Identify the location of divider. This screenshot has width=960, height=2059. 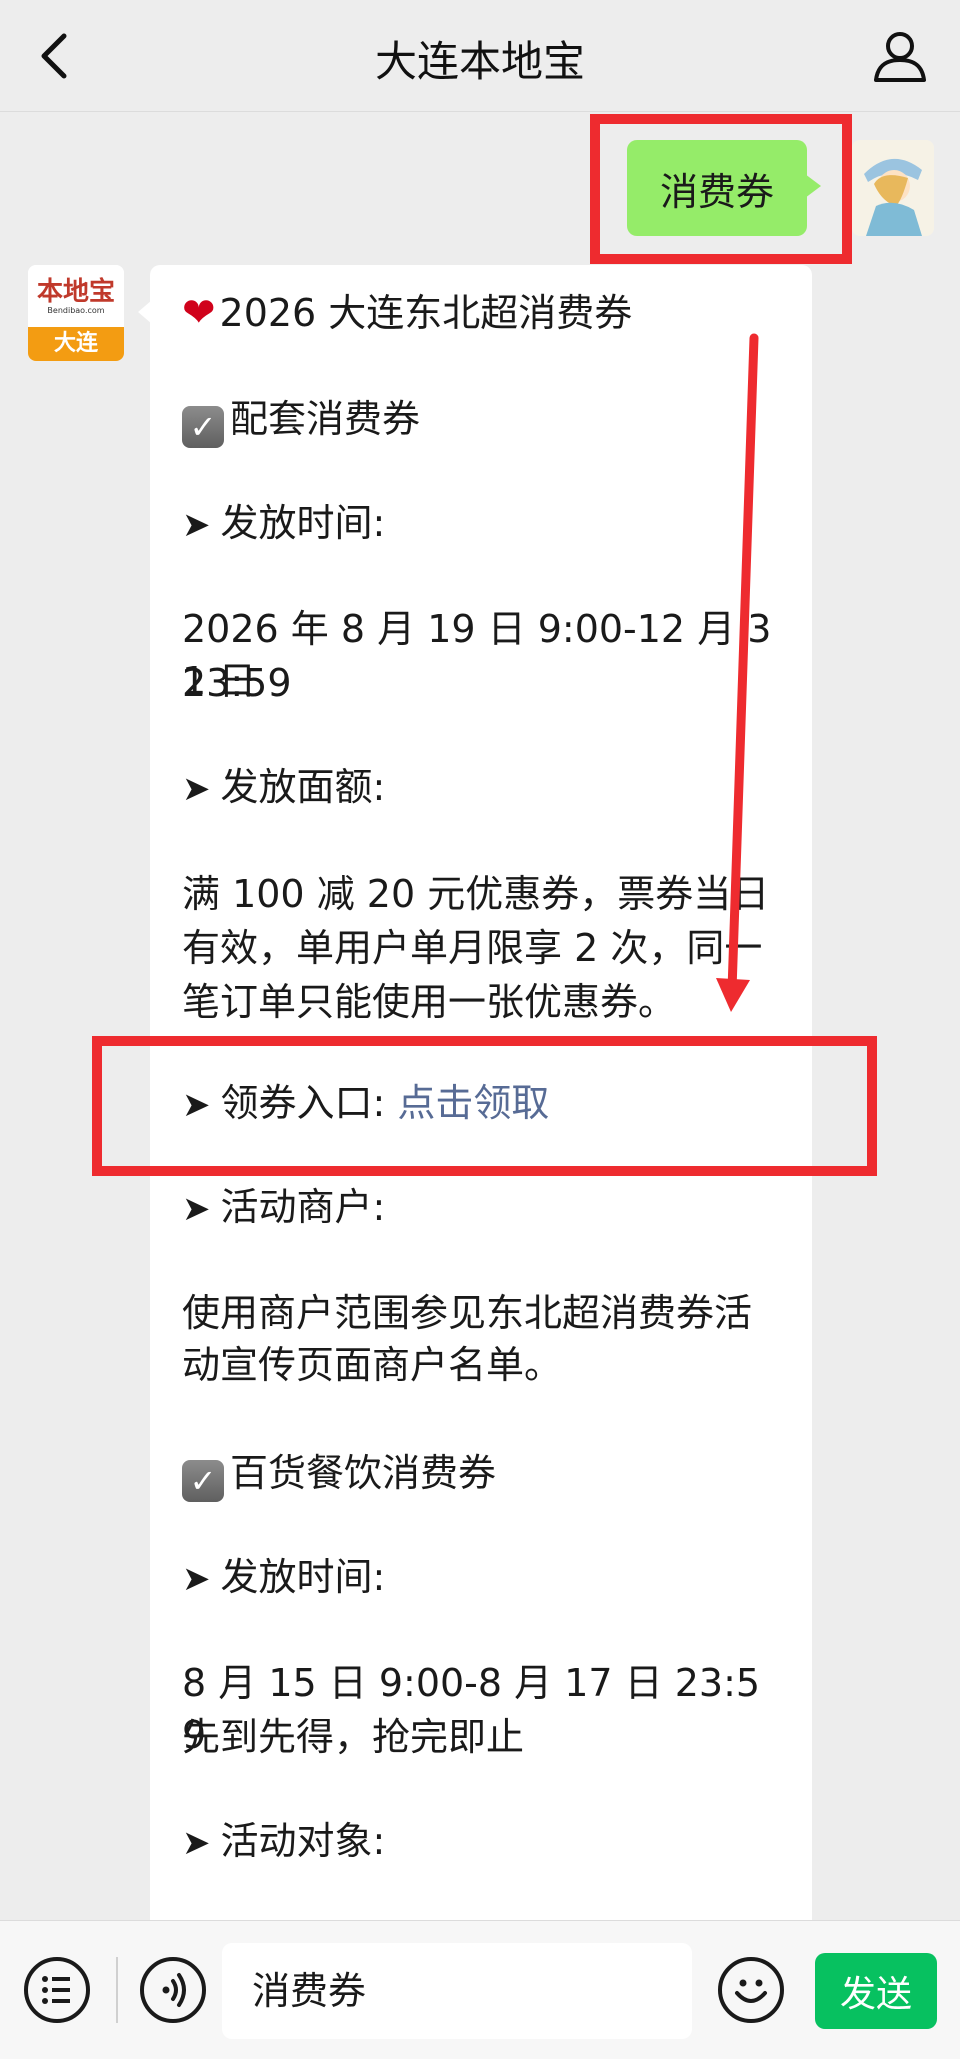
(117, 1990).